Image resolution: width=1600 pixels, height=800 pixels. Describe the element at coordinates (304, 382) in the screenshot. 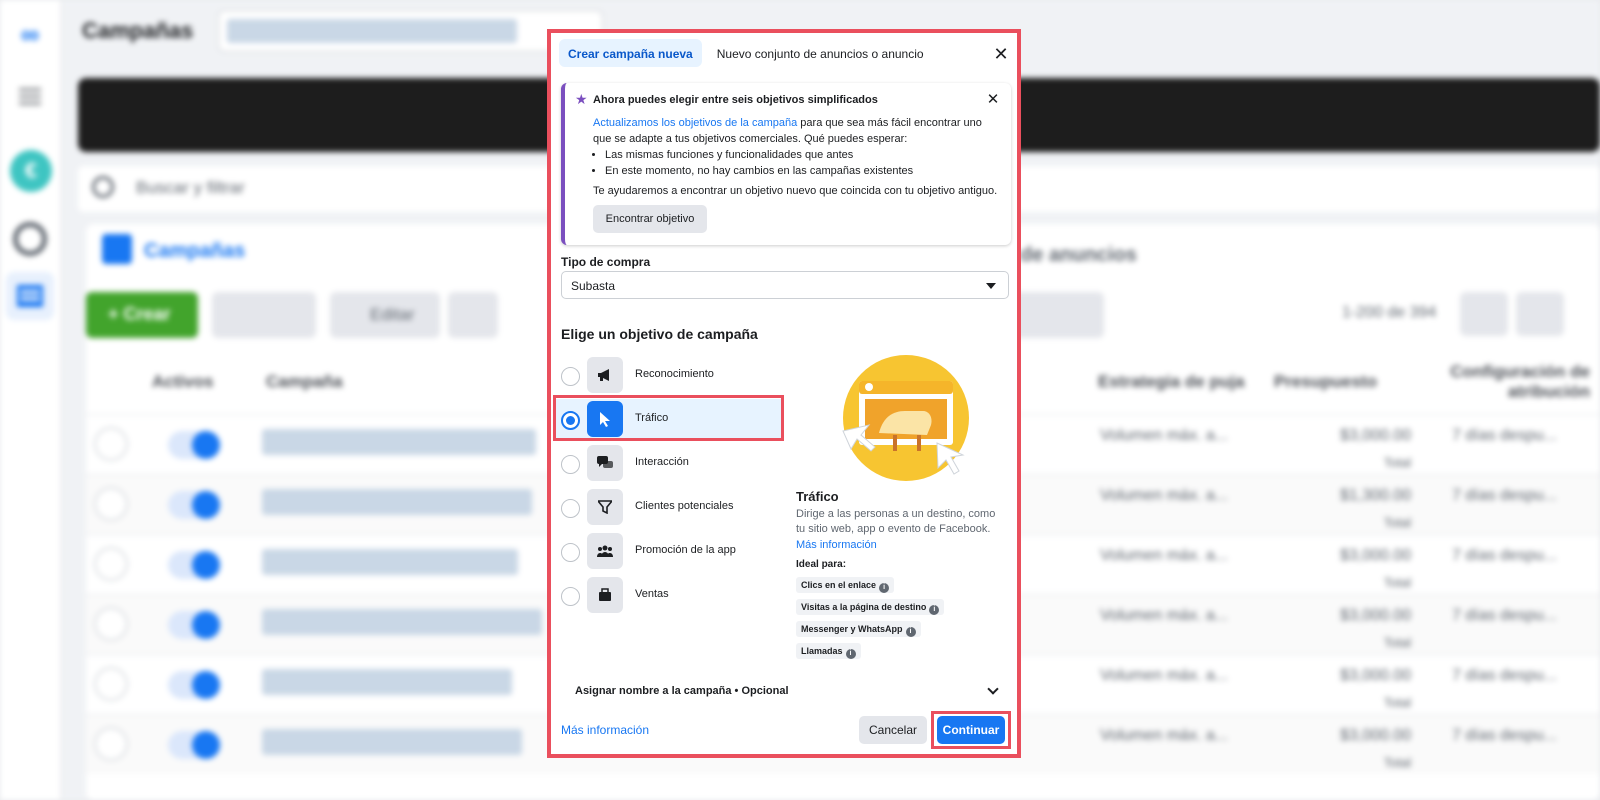

I see `column-header-campaign: Campaña` at that location.